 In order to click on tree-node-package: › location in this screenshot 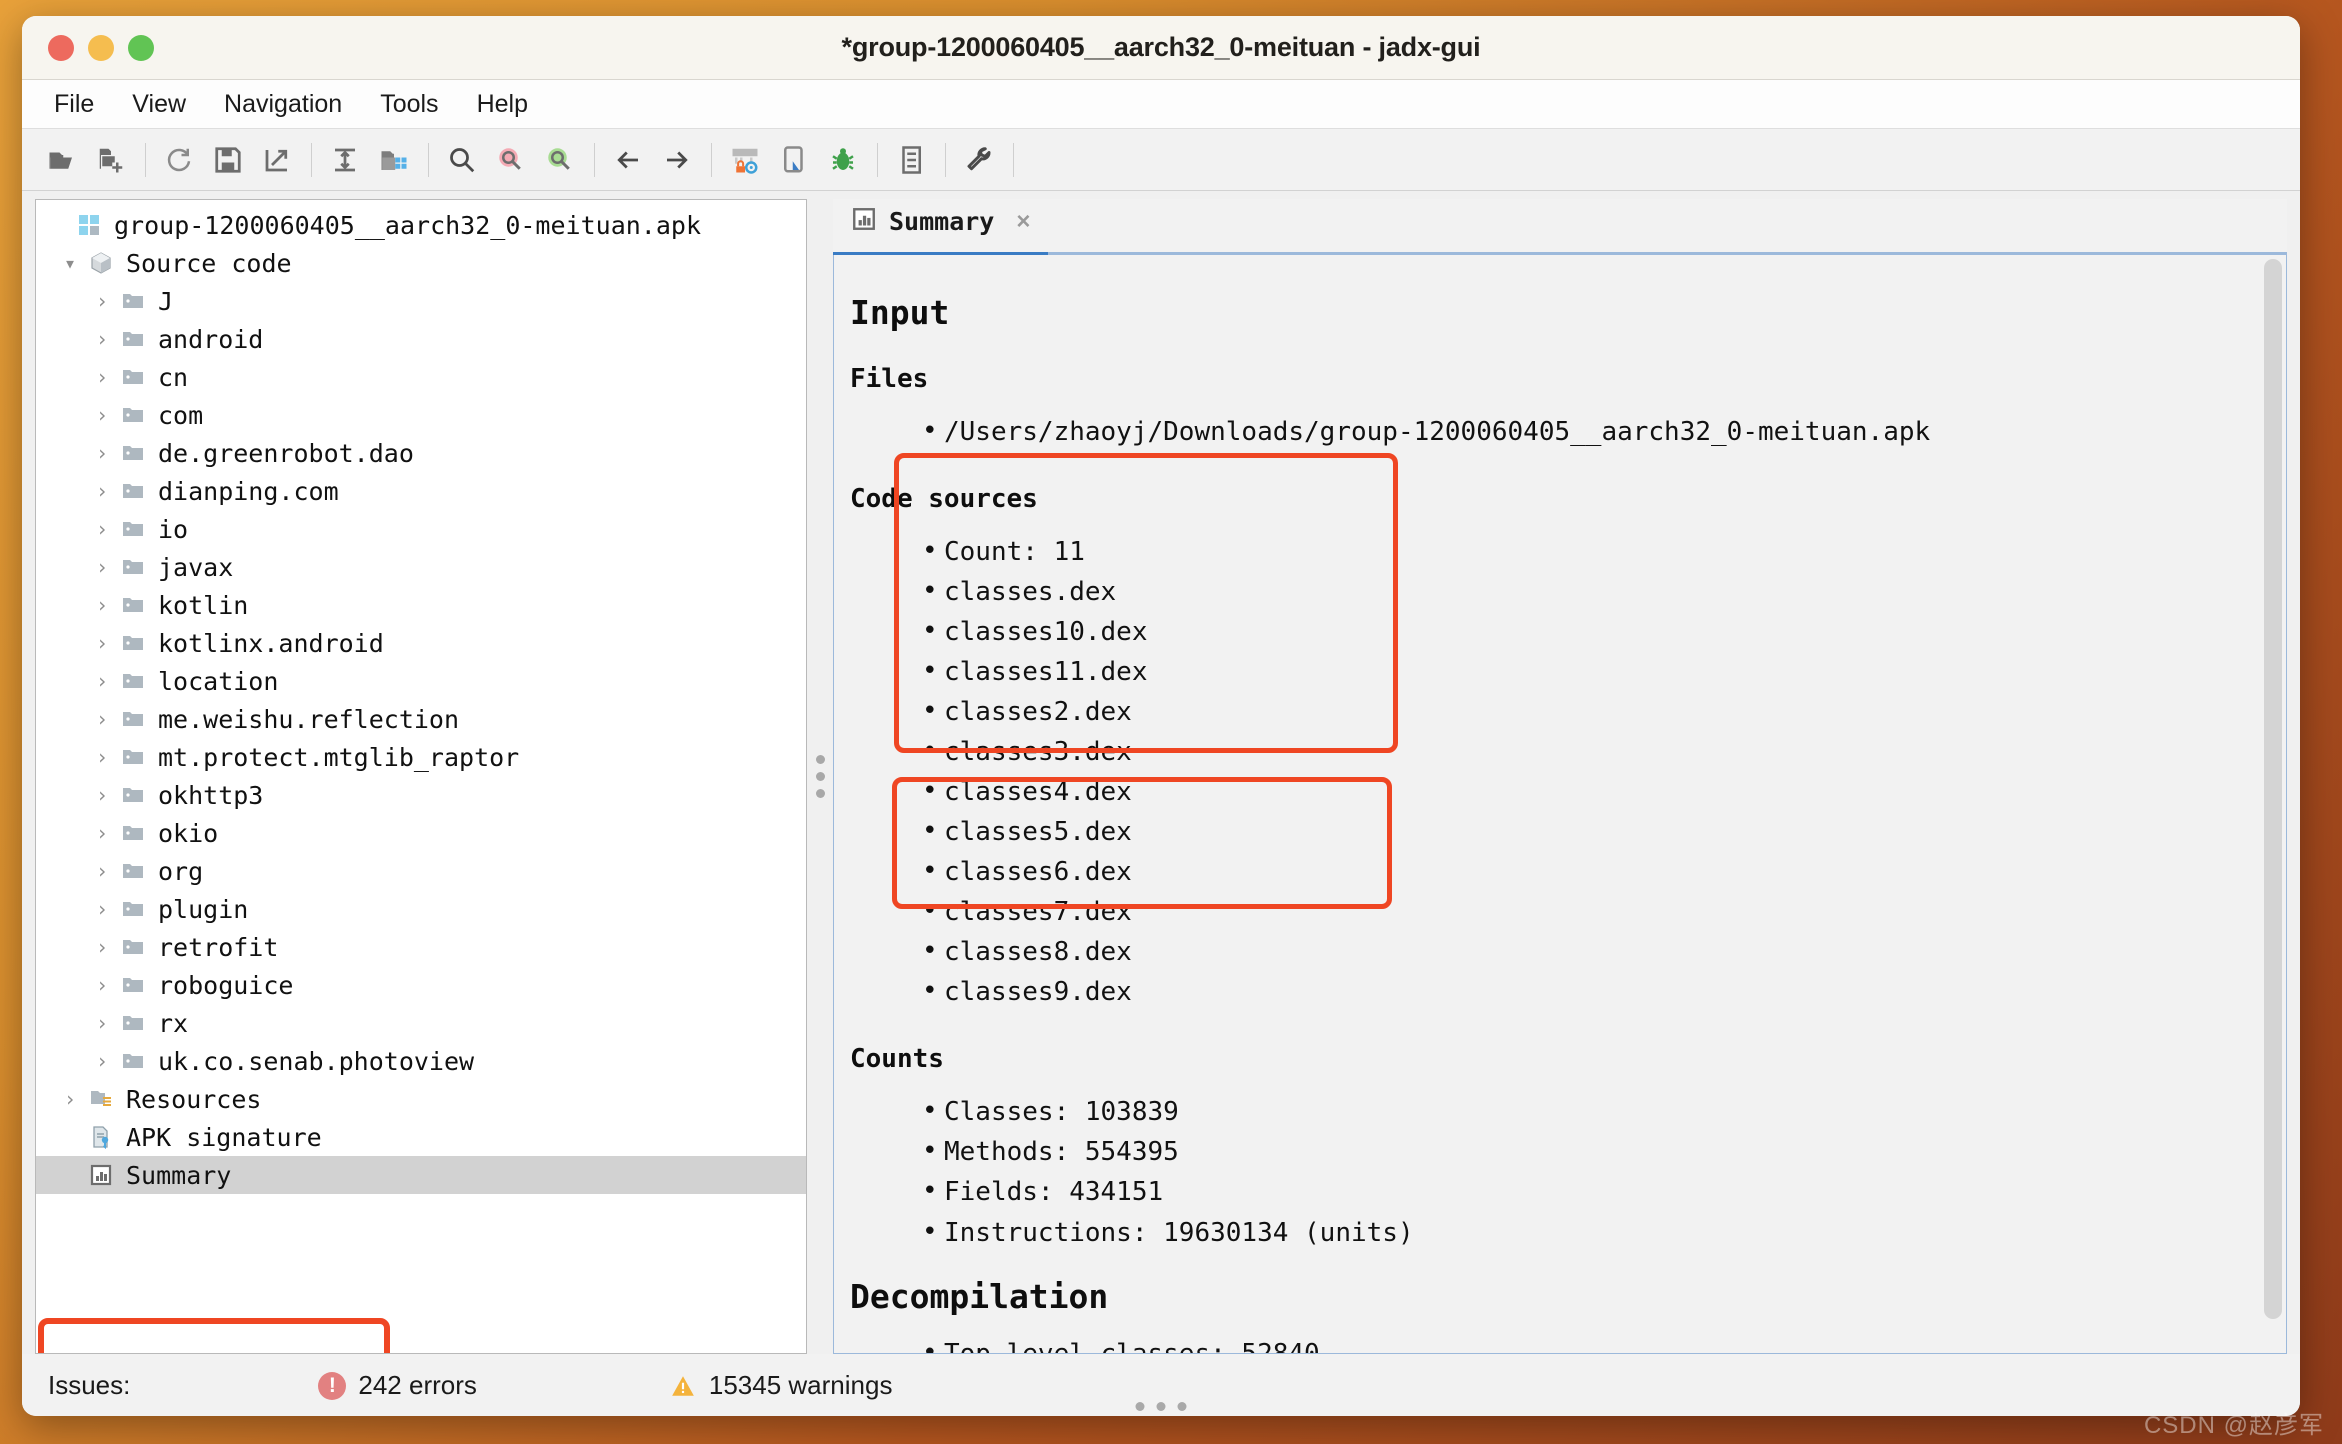, I will do `click(421, 681)`.